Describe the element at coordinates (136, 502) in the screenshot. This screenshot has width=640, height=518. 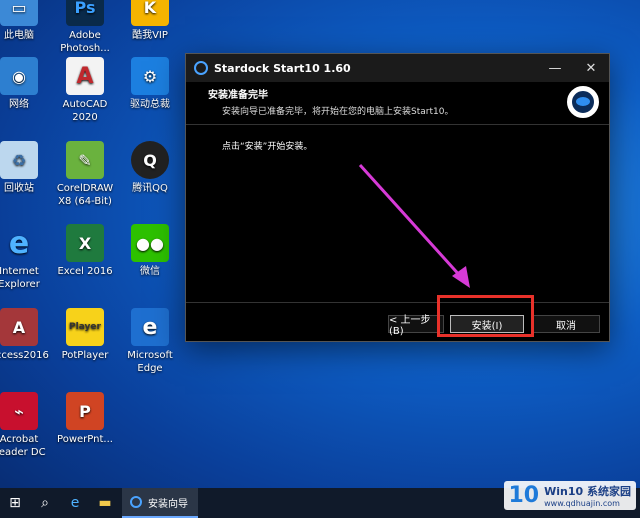
I see `installer-taskbar-icon` at that location.